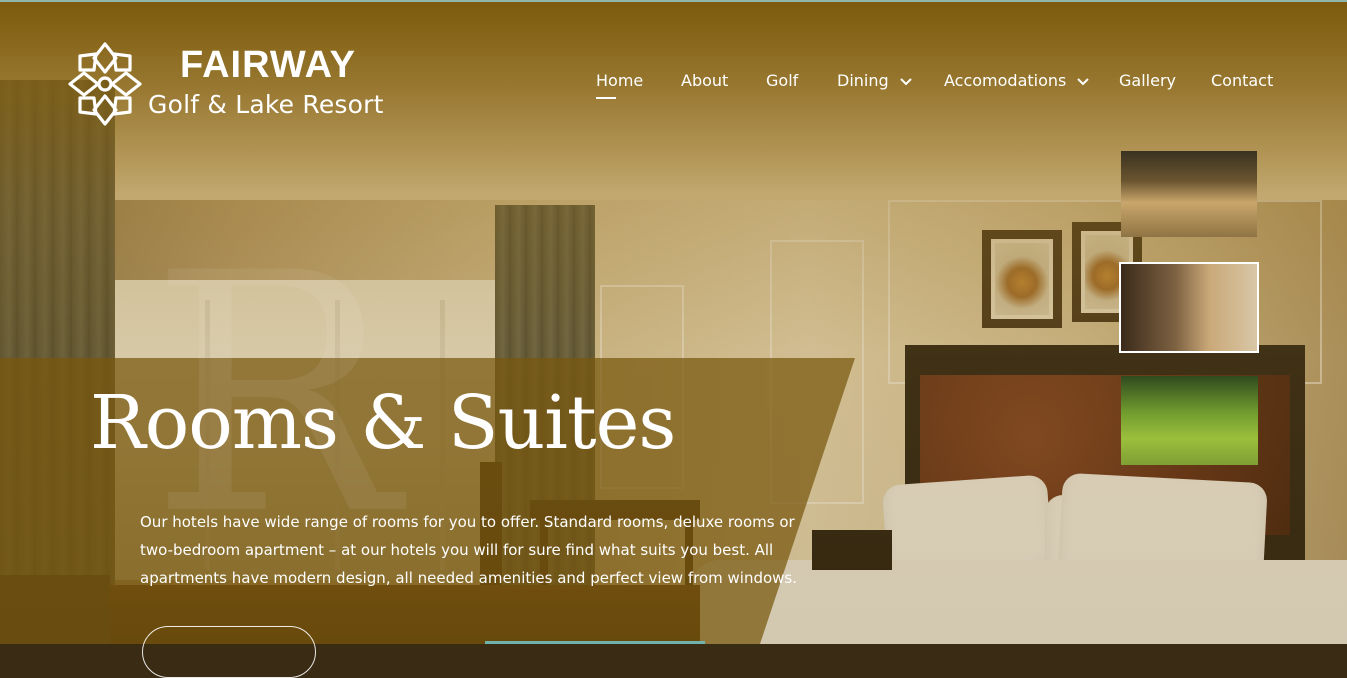  I want to click on nav-item-label: Dining, so click(863, 80).